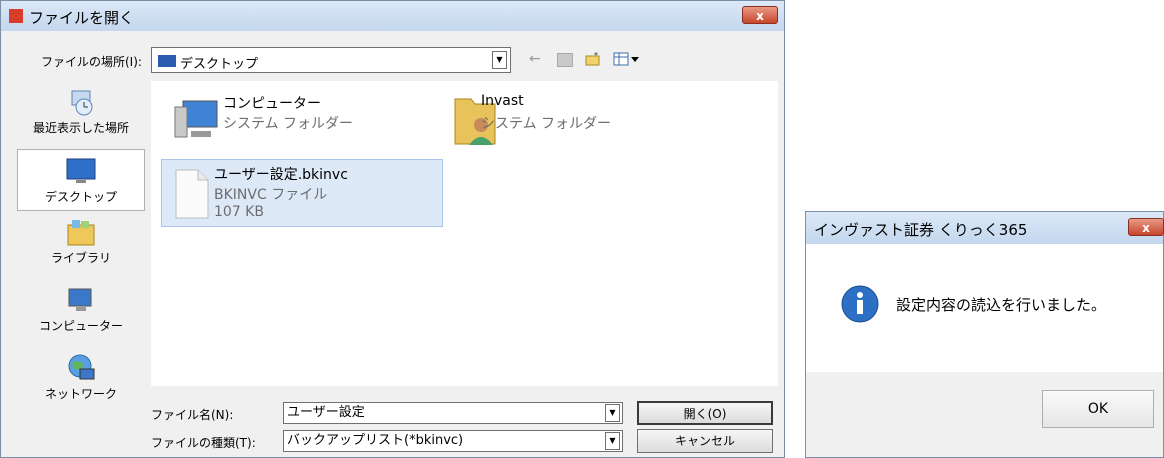 The image size is (1164, 458). I want to click on file-name-label: ファイル名(N):, so click(192, 415).